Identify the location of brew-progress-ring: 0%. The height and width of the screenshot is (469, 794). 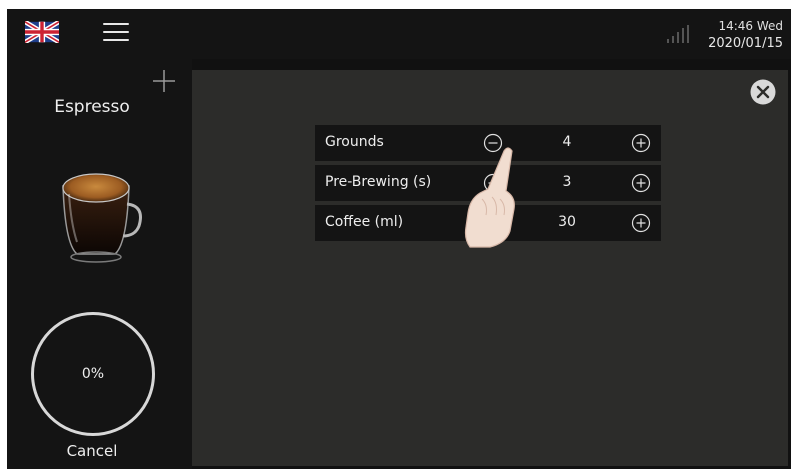
(93, 374).